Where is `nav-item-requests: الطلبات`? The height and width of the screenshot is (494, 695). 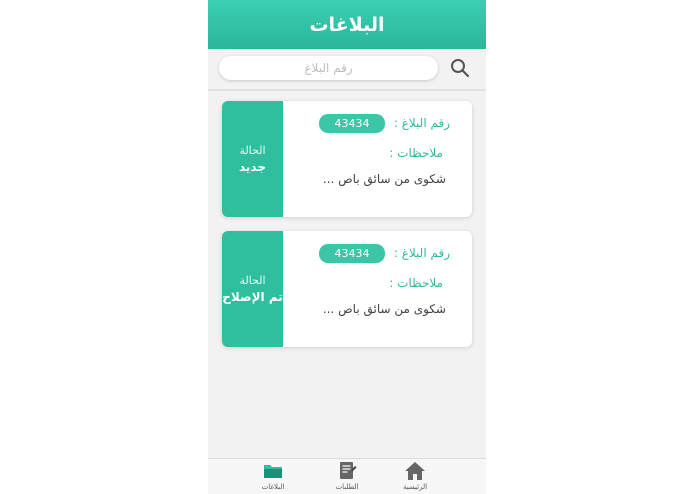
nav-item-requests: الطلبات is located at coordinates (347, 477).